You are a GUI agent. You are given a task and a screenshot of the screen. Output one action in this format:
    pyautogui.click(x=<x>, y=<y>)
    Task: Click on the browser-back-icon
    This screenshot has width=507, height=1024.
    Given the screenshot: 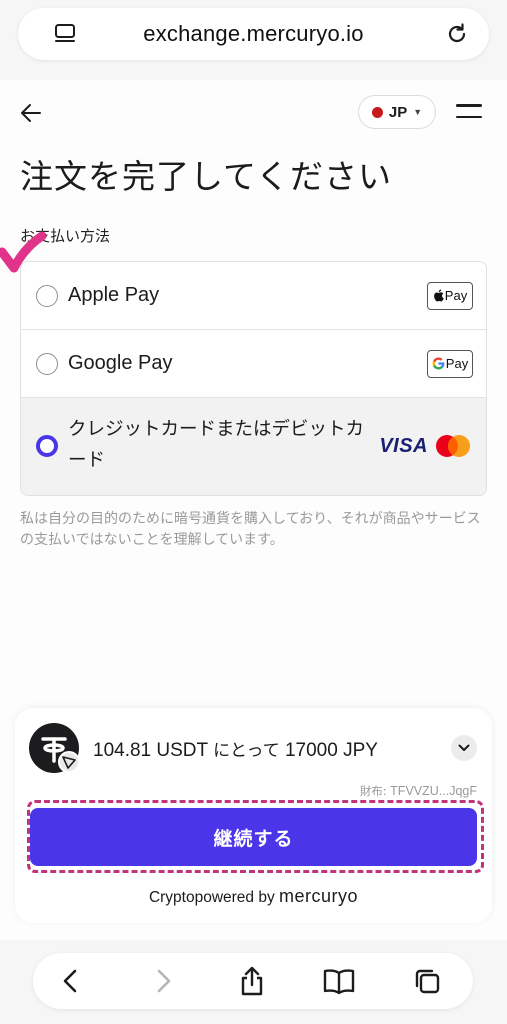 What is the action you would take?
    pyautogui.click(x=71, y=981)
    